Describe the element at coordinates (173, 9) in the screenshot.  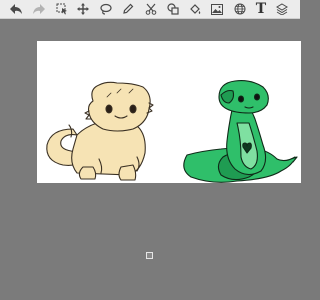
I see `shapes-icon` at that location.